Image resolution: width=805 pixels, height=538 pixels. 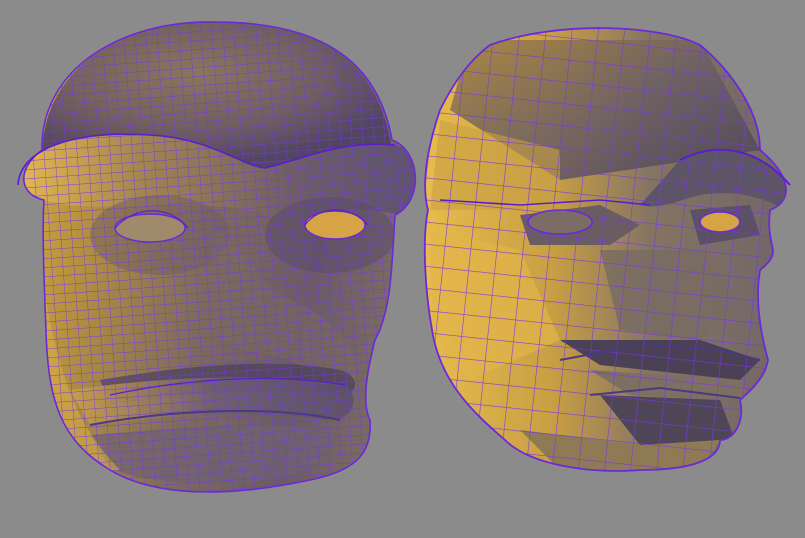 What do you see at coordinates (560, 222) in the screenshot?
I see `cage-left-eye` at bounding box center [560, 222].